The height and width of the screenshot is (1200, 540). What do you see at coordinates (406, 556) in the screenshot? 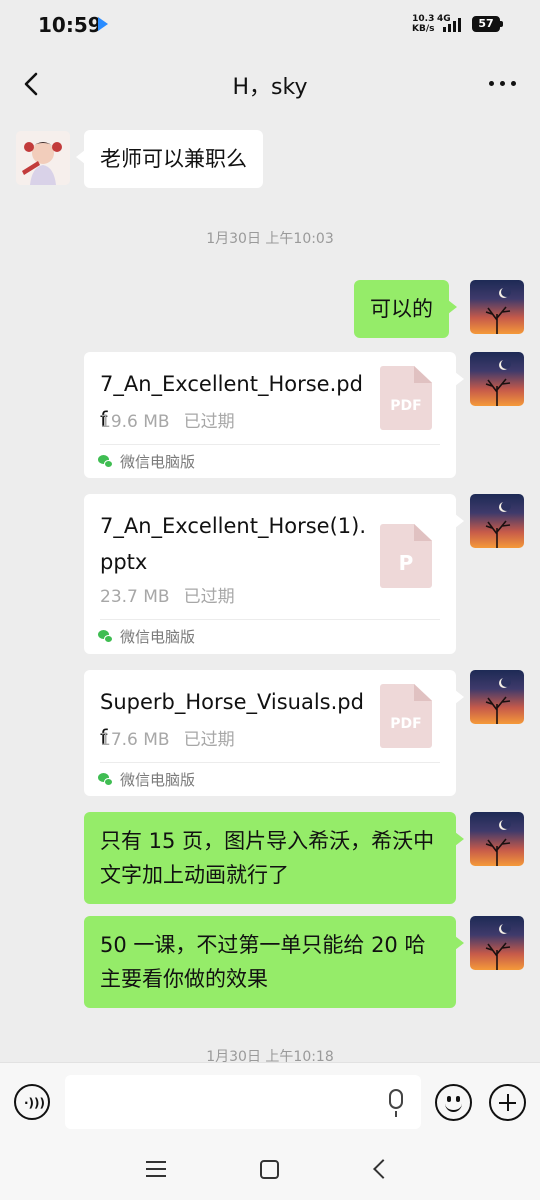
I see `ppt-file-icon: P` at bounding box center [406, 556].